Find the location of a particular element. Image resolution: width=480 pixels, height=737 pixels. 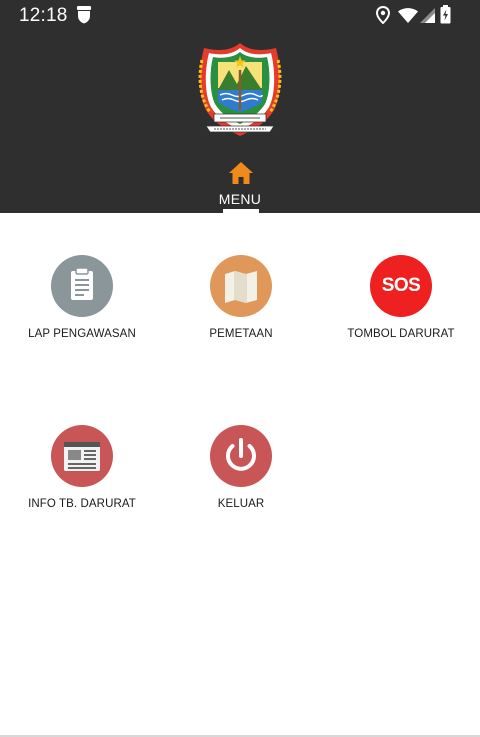

newspaper-icon is located at coordinates (82, 456).